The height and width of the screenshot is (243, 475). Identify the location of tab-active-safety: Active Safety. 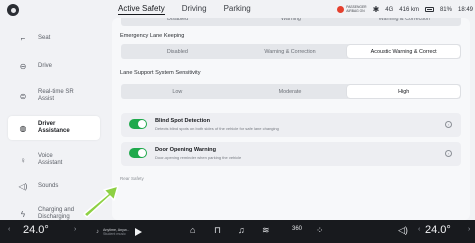
(141, 8).